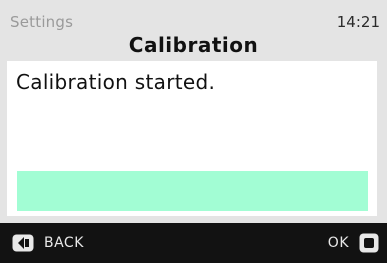  Describe the element at coordinates (358, 22) in the screenshot. I see `status-bar-time: 14:21` at that location.